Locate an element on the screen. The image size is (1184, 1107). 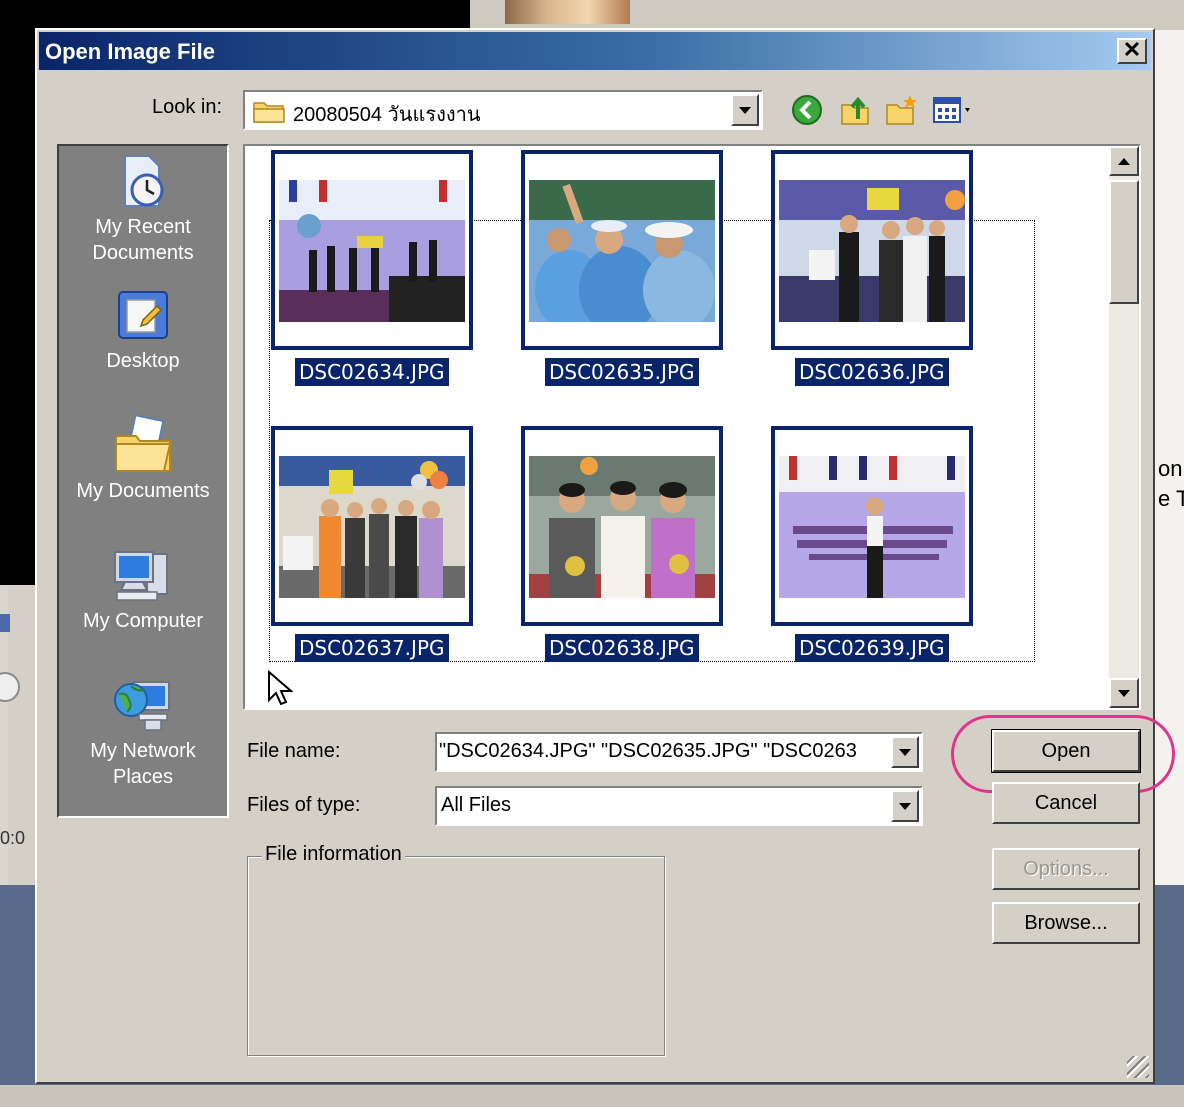
folder-icon is located at coordinates (269, 112).